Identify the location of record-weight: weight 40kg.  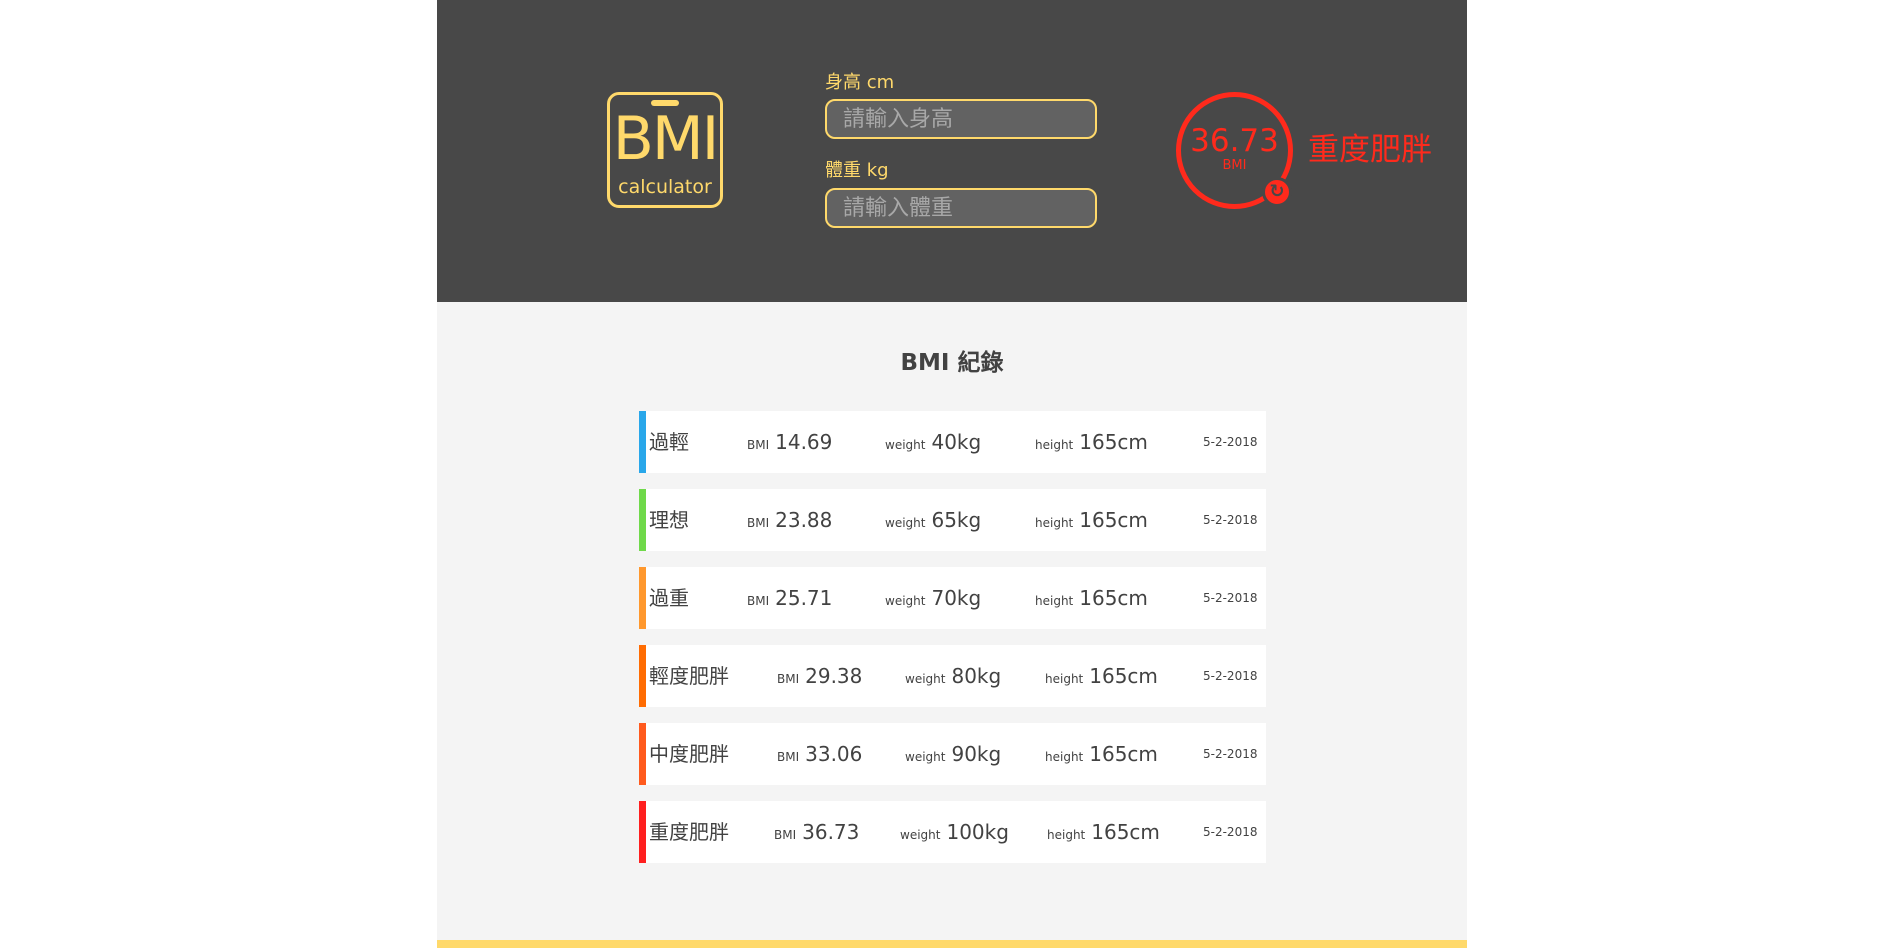
(933, 442).